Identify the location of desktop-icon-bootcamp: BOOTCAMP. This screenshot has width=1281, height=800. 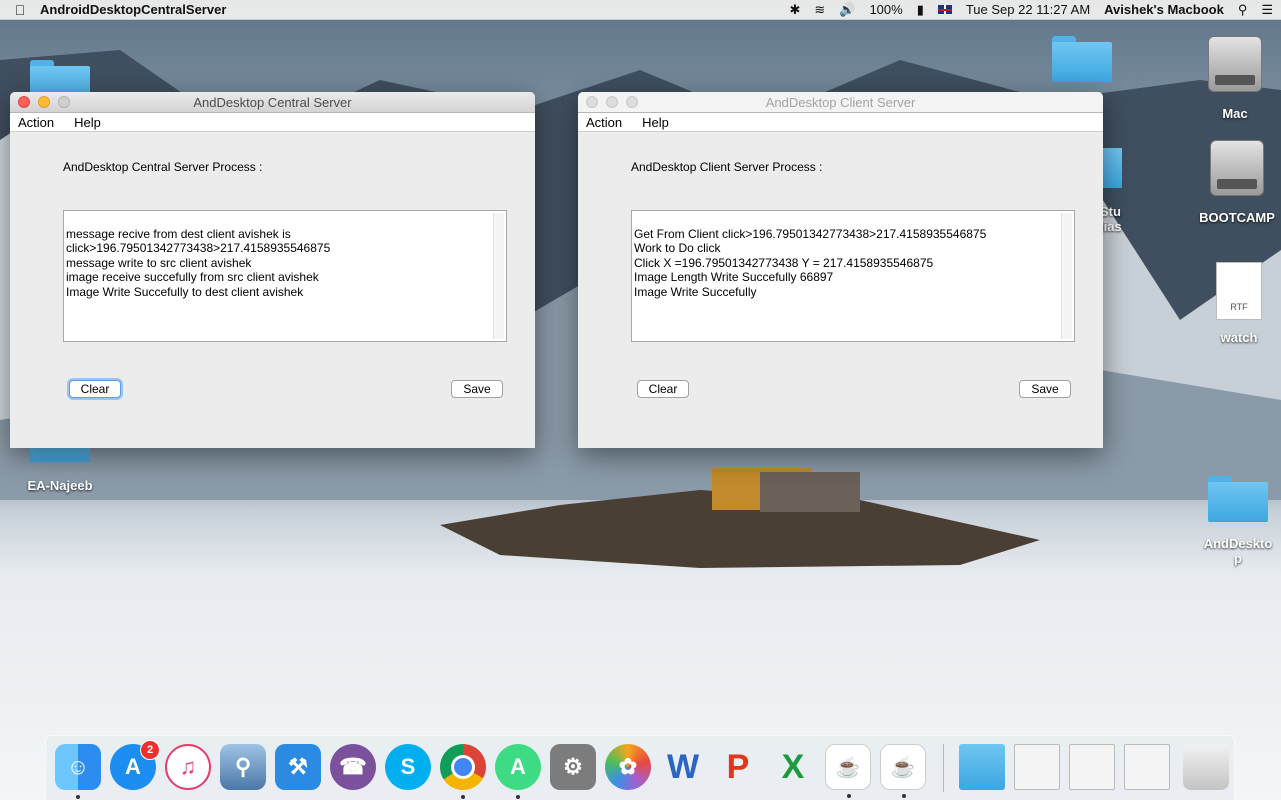
(1237, 182).